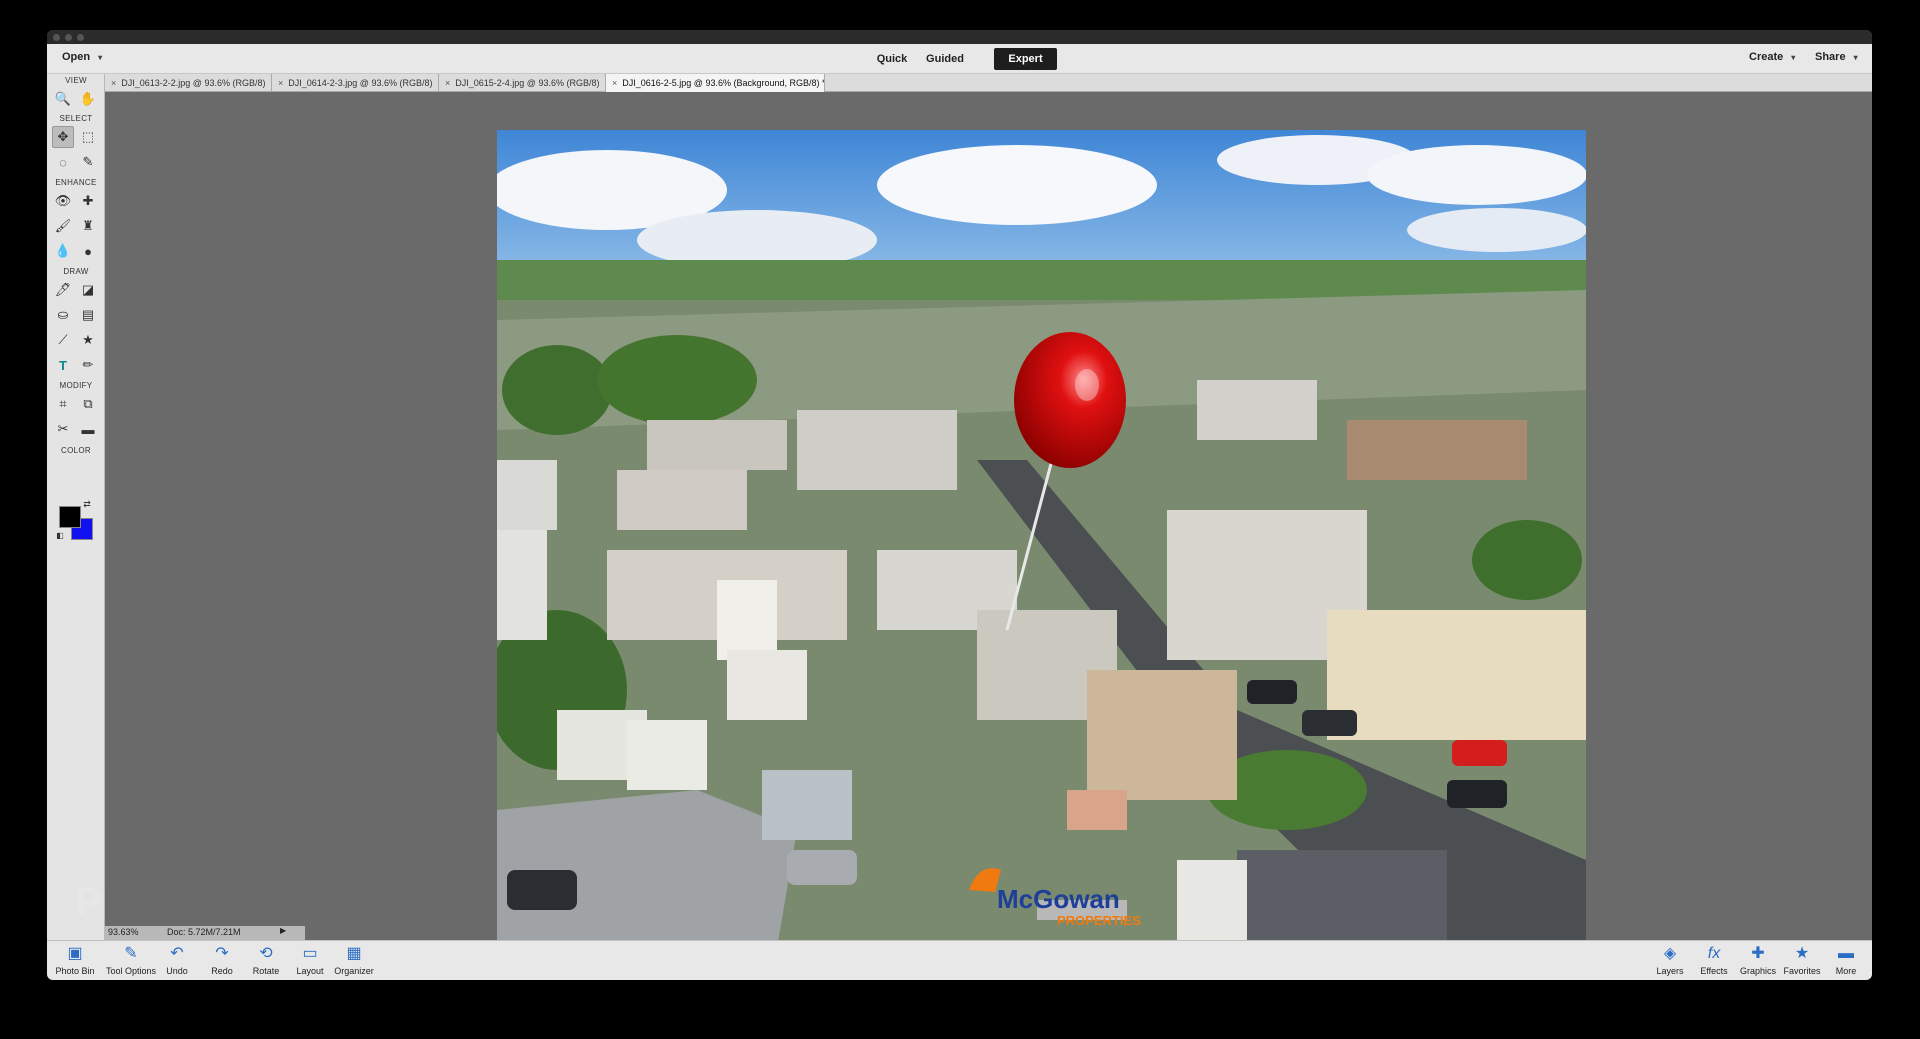  I want to click on graphics-button: ✚ Graphics, so click(1758, 960).